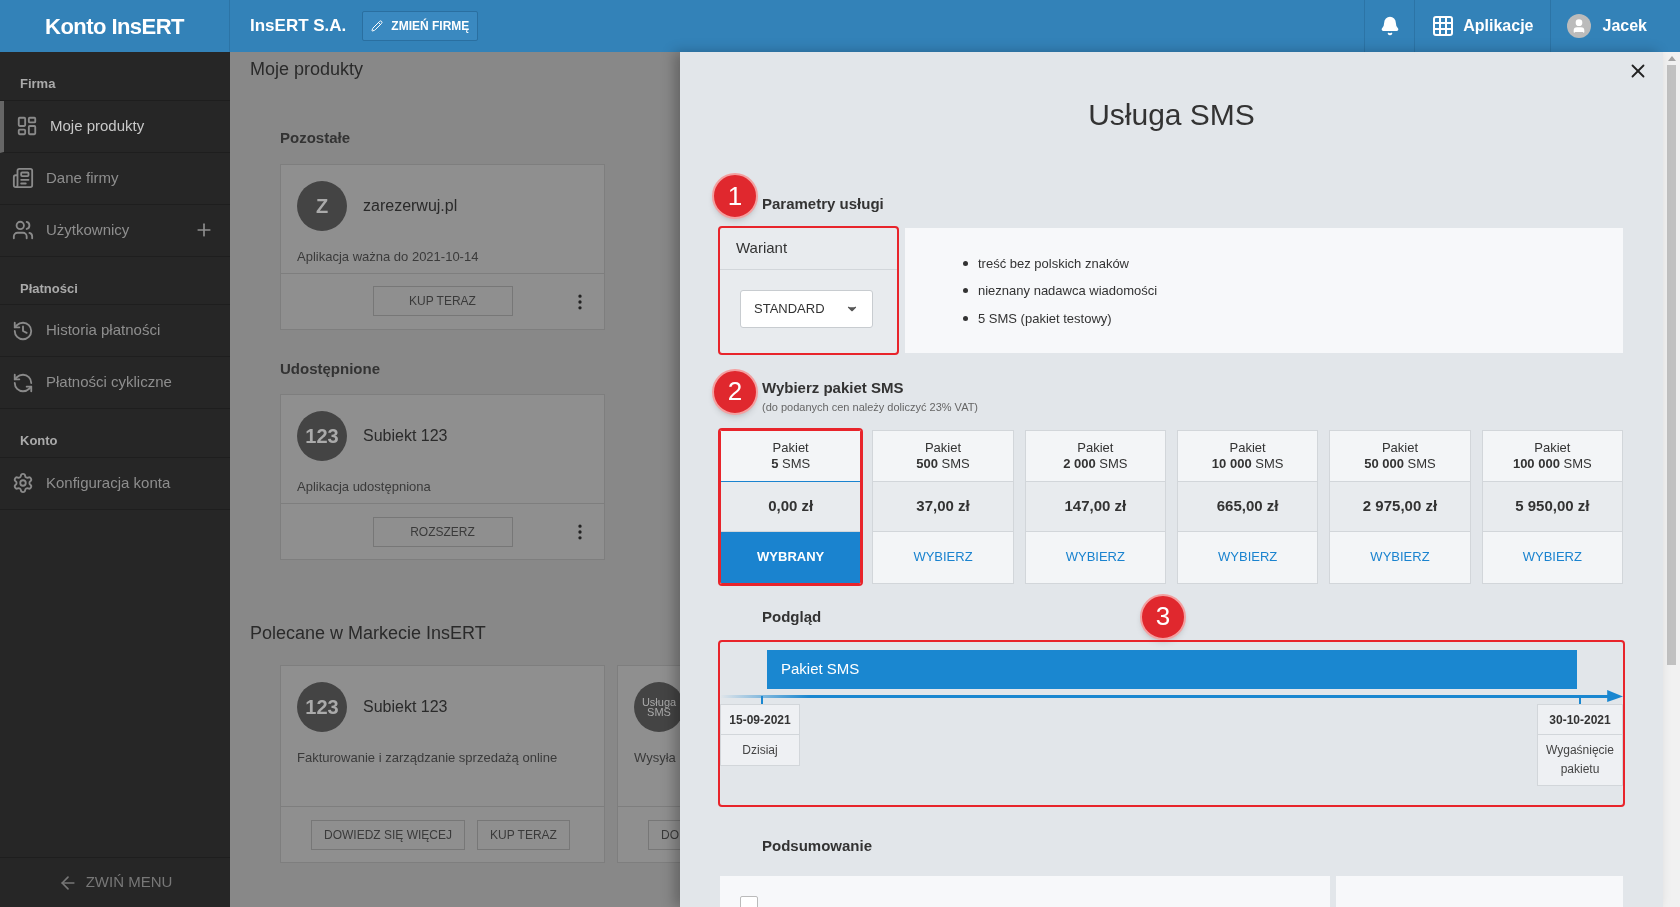  Describe the element at coordinates (23, 382) in the screenshot. I see `refresh-icon` at that location.